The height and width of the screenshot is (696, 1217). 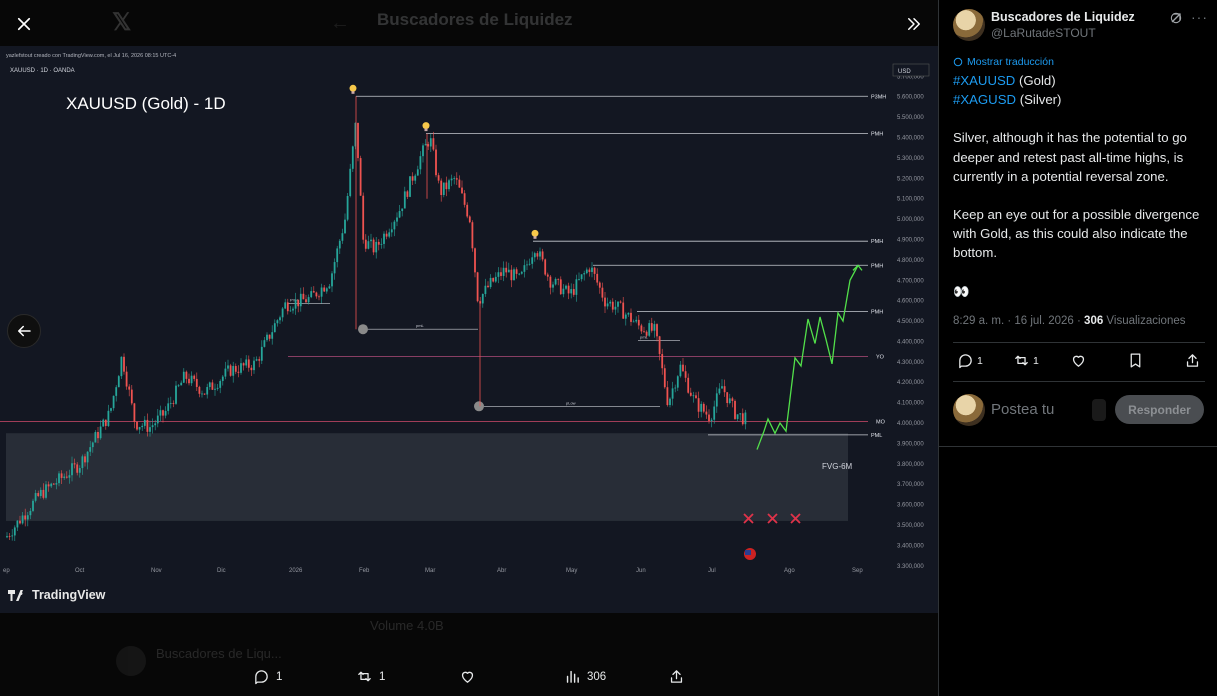 I want to click on more-options-icon: ···, so click(x=1199, y=17).